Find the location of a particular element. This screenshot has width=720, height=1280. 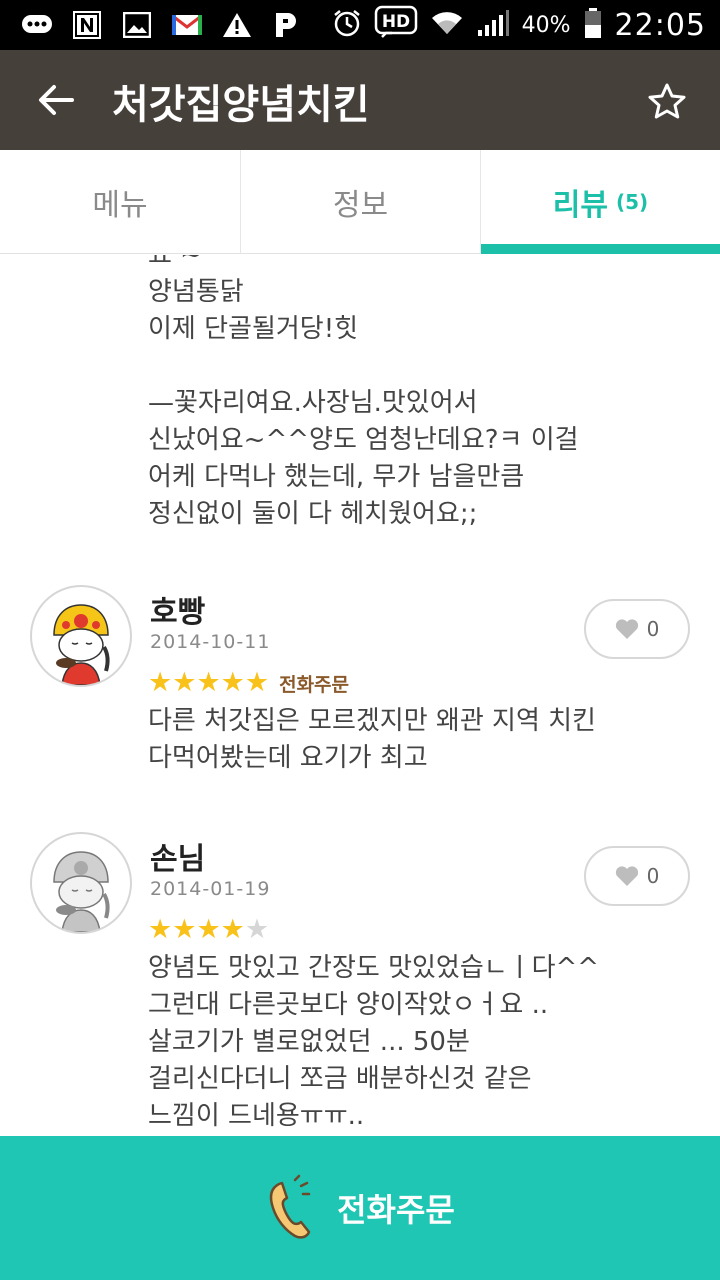

review-count: (5) is located at coordinates (632, 202).